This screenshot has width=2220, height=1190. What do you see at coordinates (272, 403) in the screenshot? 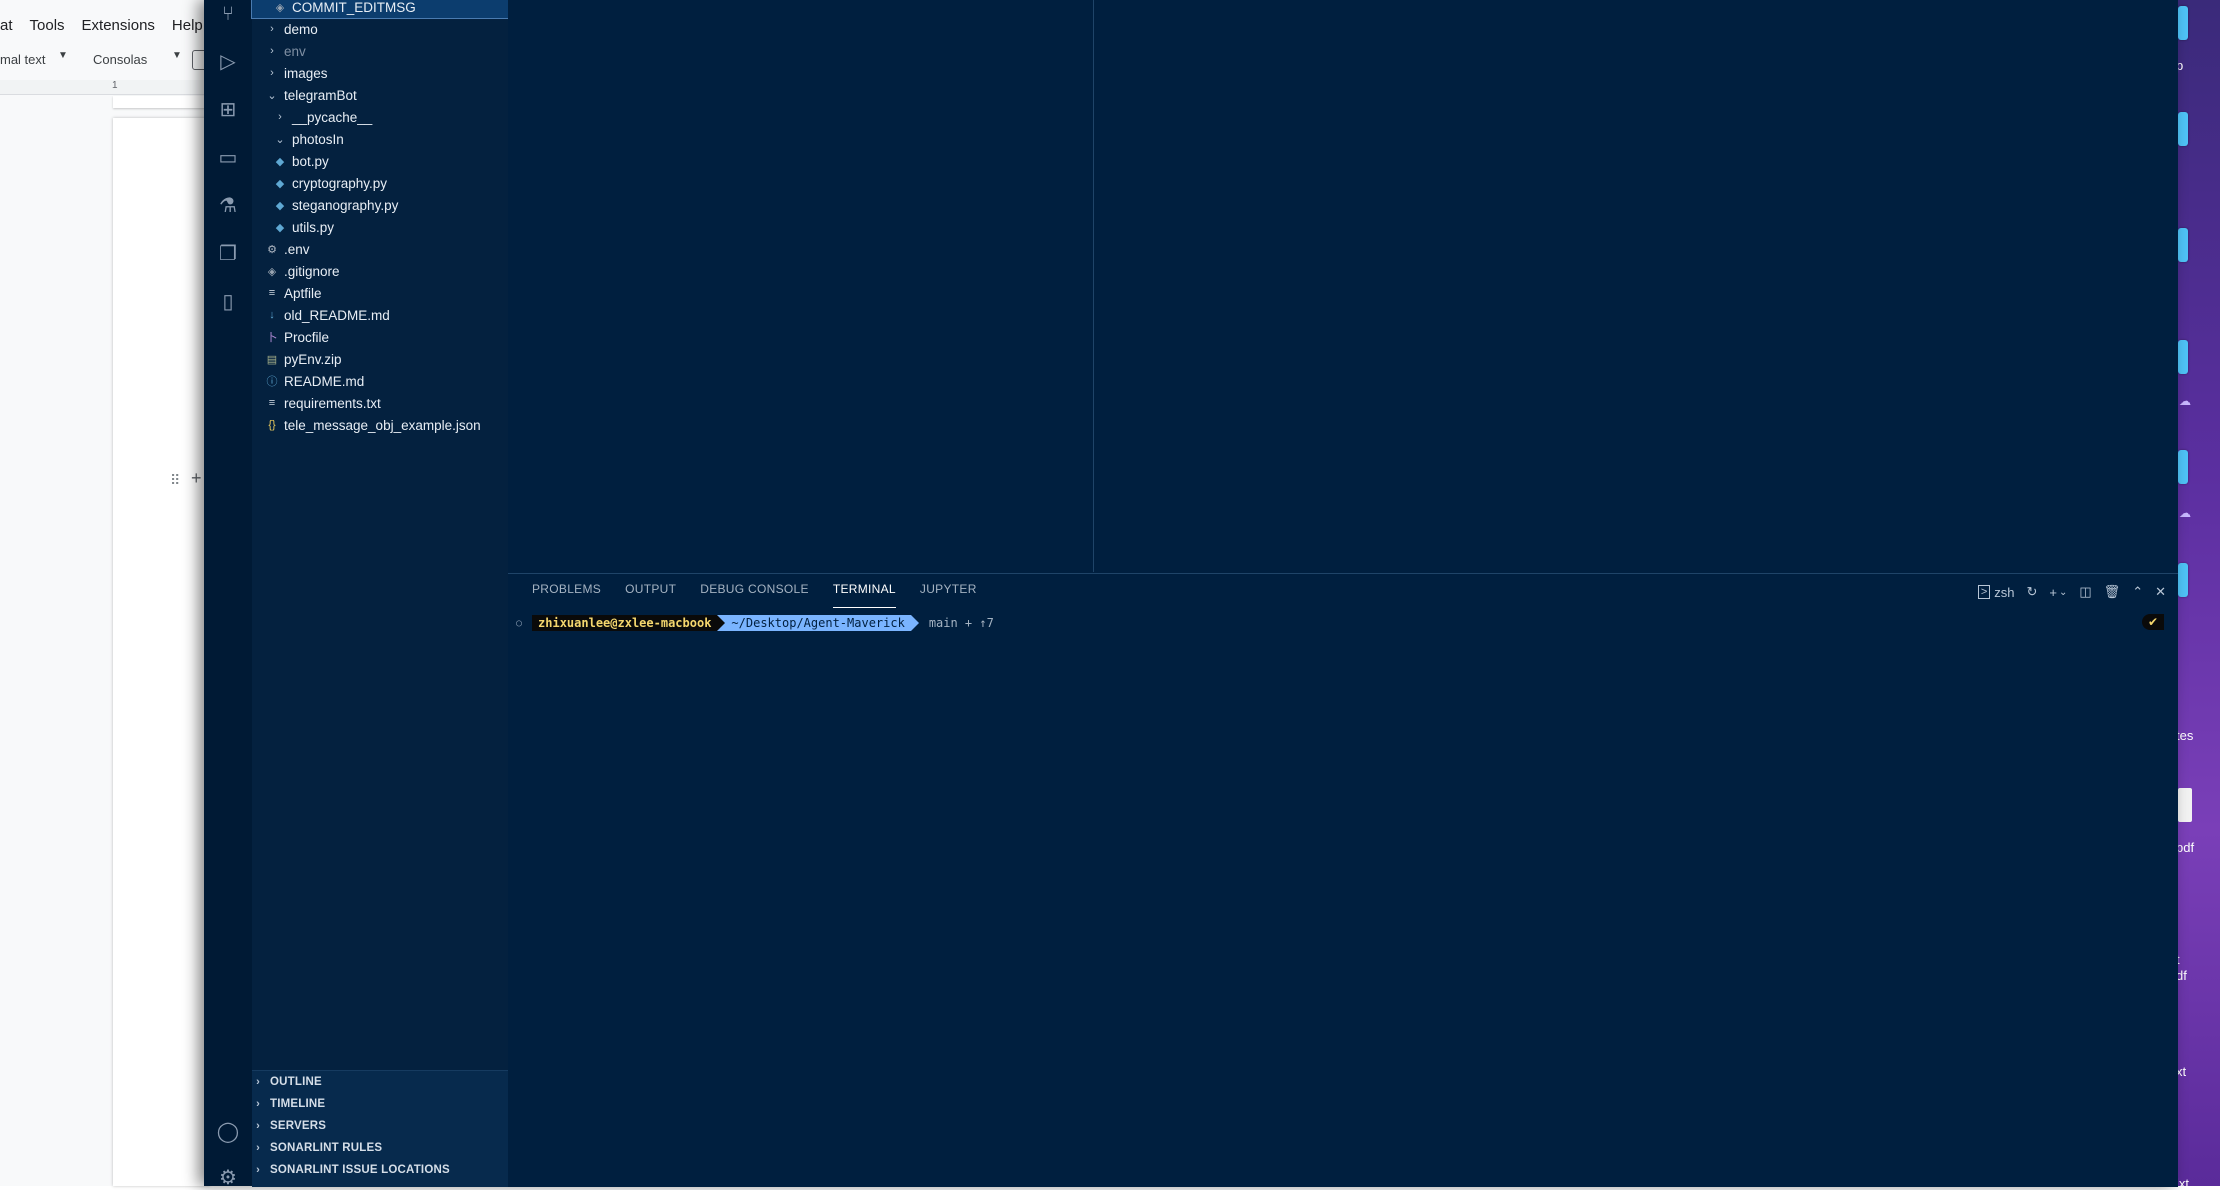
I see `lines-icon: ≡` at bounding box center [272, 403].